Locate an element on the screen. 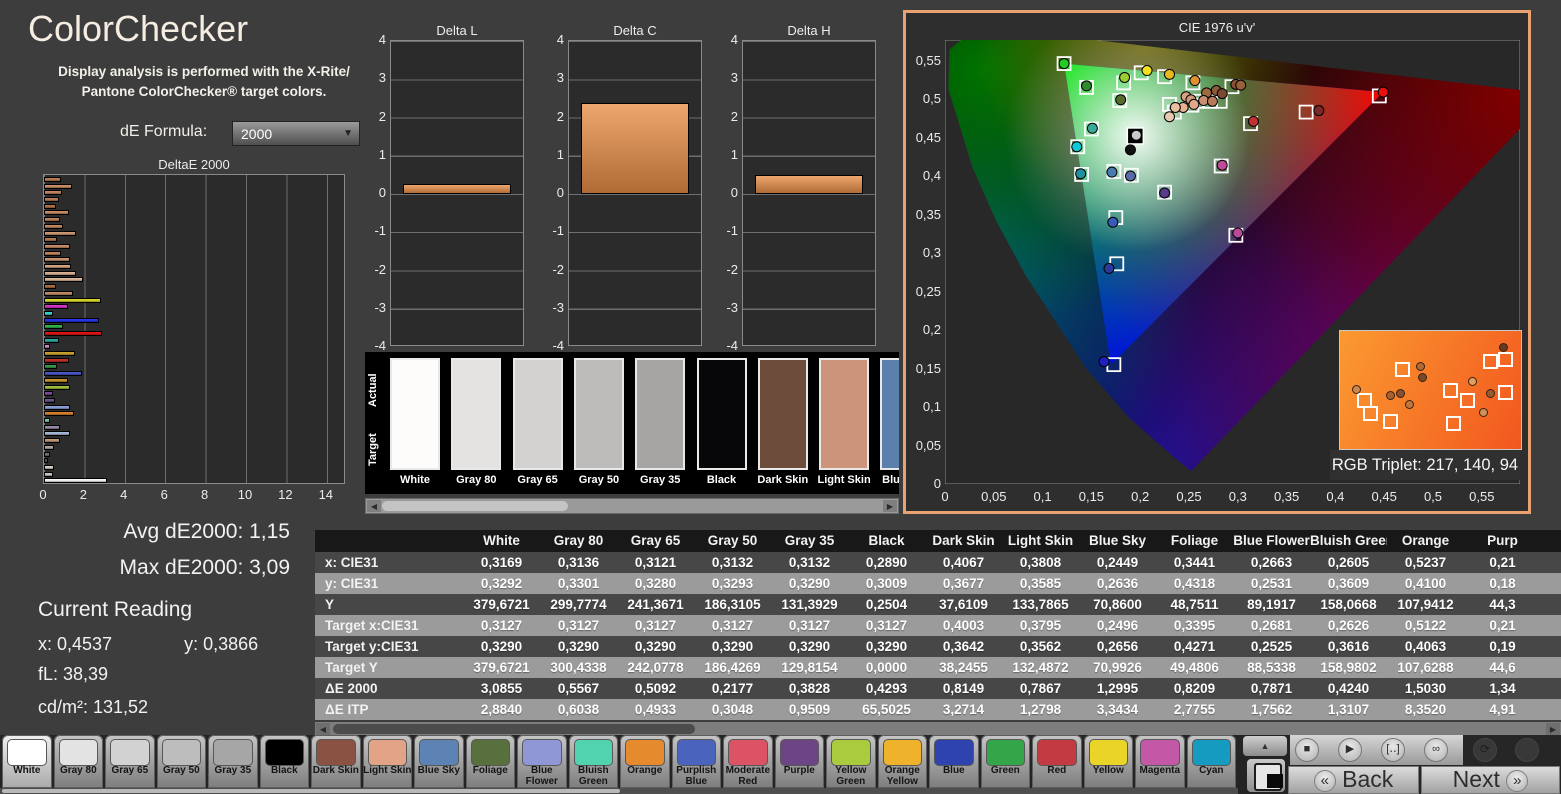 Image resolution: width=1561 pixels, height=794 pixels. patch-tab-foliage: Foliage is located at coordinates (490, 761).